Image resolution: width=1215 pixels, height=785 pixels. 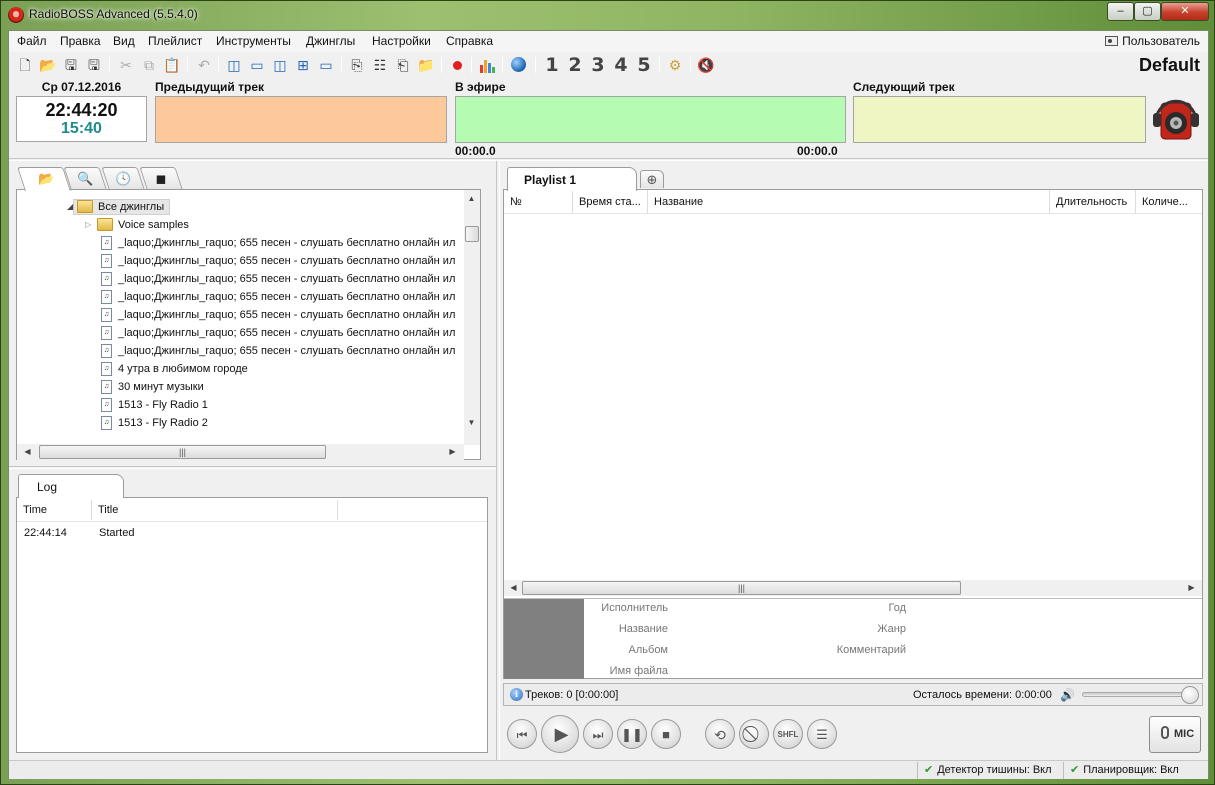 I want to click on new-file-icon: 🗋, so click(x=25, y=65).